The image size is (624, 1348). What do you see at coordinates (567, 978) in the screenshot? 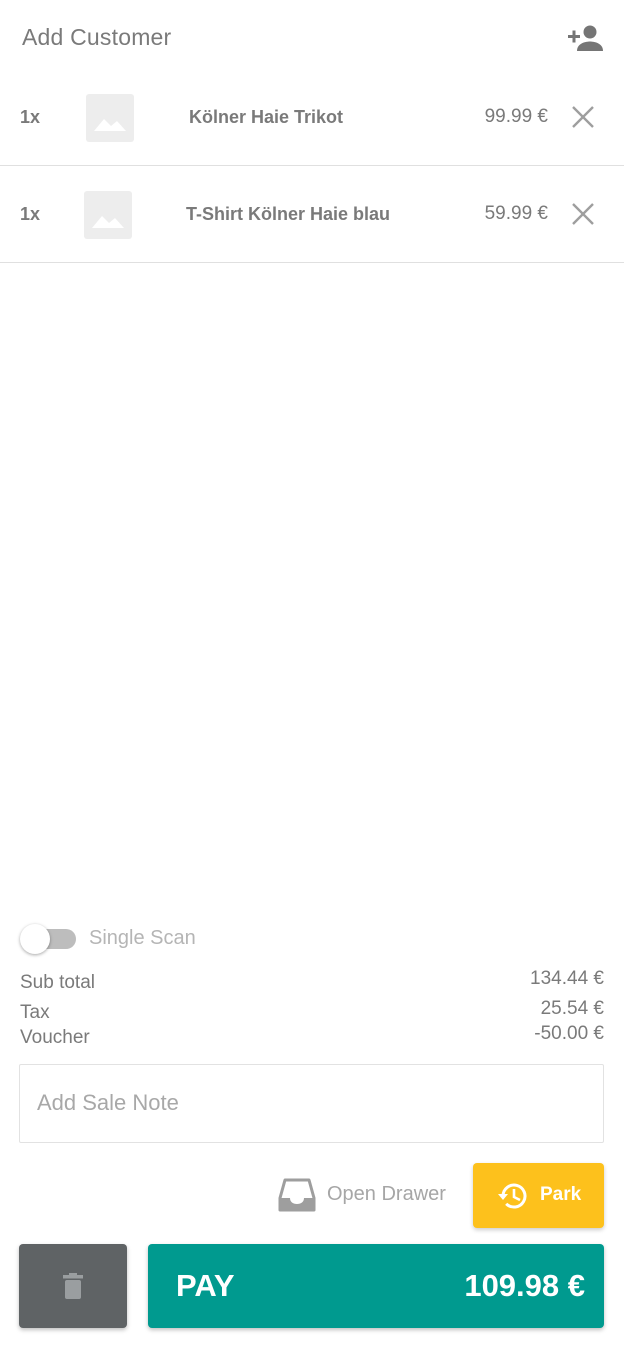
I see `subtotal-value: 134.44 €` at bounding box center [567, 978].